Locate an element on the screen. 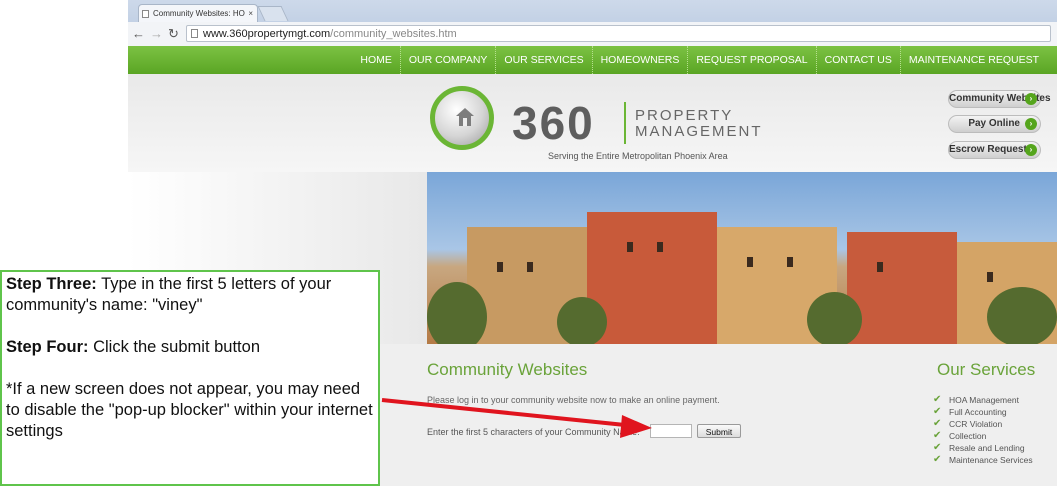  step-three-heading: Step Three: is located at coordinates (51, 284).